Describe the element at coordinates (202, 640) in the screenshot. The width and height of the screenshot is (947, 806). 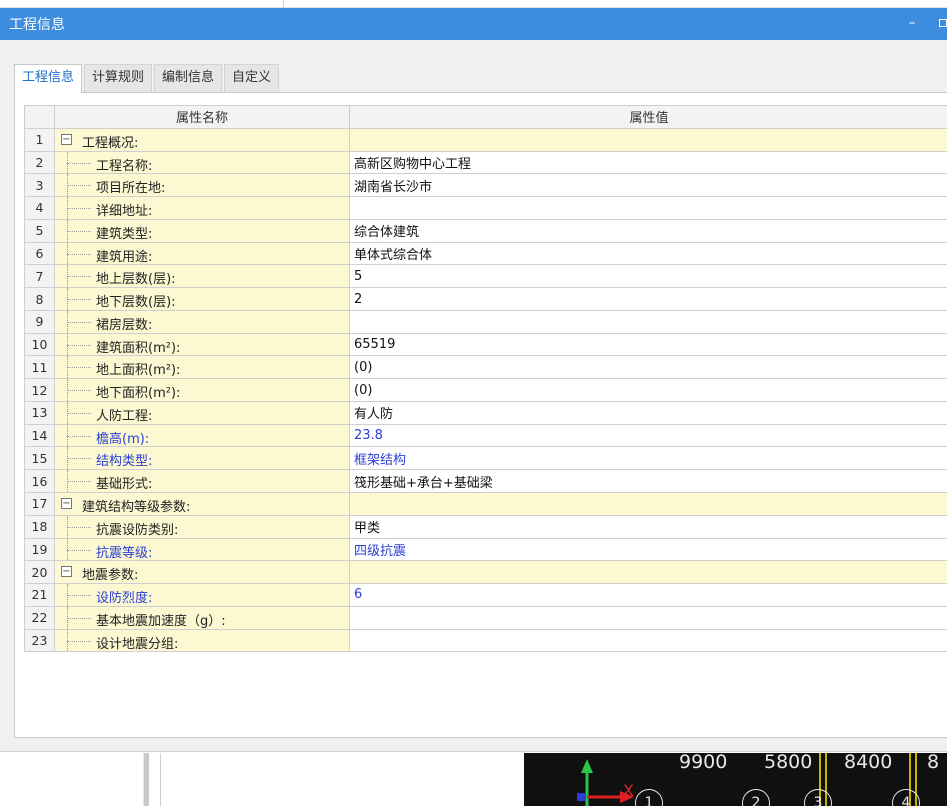
I see `property-name-cell: 设计地震分组:` at that location.